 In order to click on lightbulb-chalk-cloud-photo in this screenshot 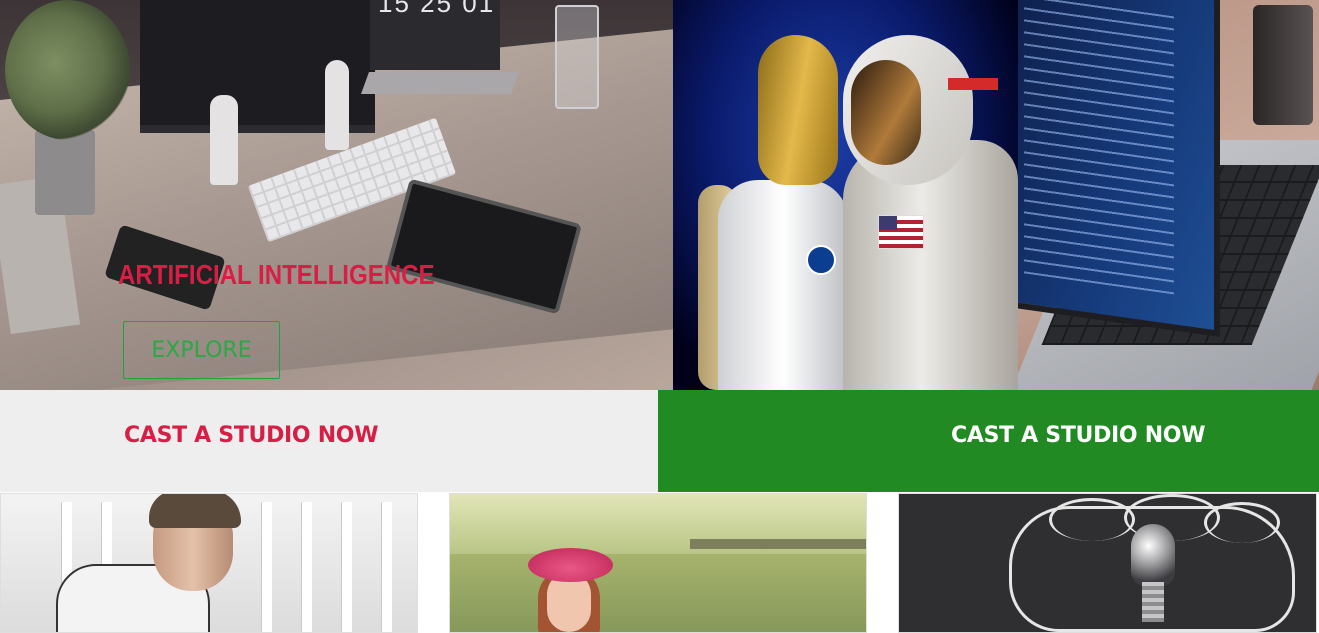, I will do `click(1107, 563)`.